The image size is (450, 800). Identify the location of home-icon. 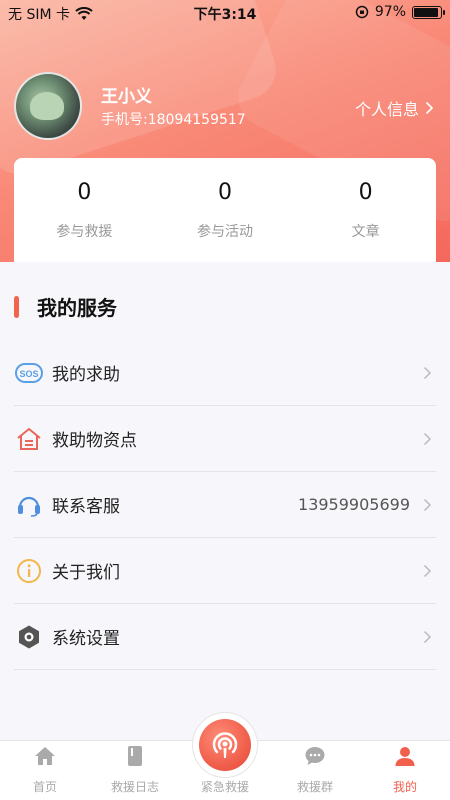
(45, 756).